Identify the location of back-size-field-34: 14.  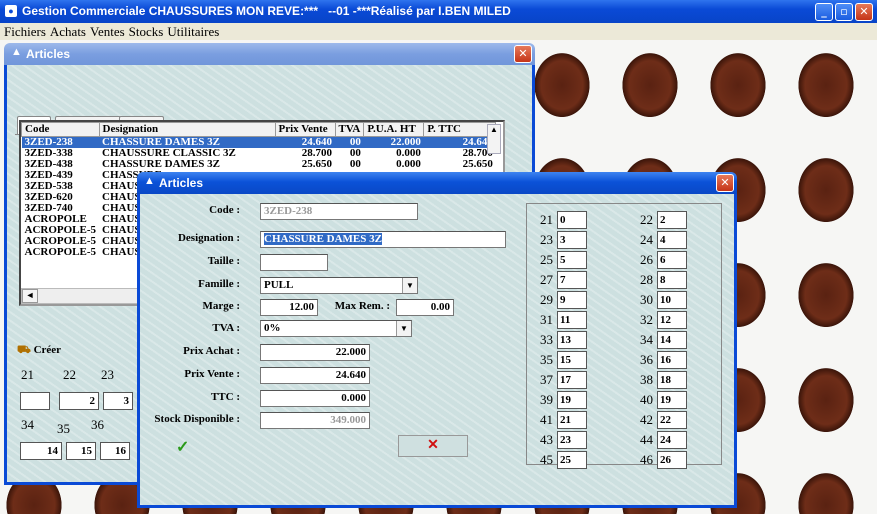
(41, 451).